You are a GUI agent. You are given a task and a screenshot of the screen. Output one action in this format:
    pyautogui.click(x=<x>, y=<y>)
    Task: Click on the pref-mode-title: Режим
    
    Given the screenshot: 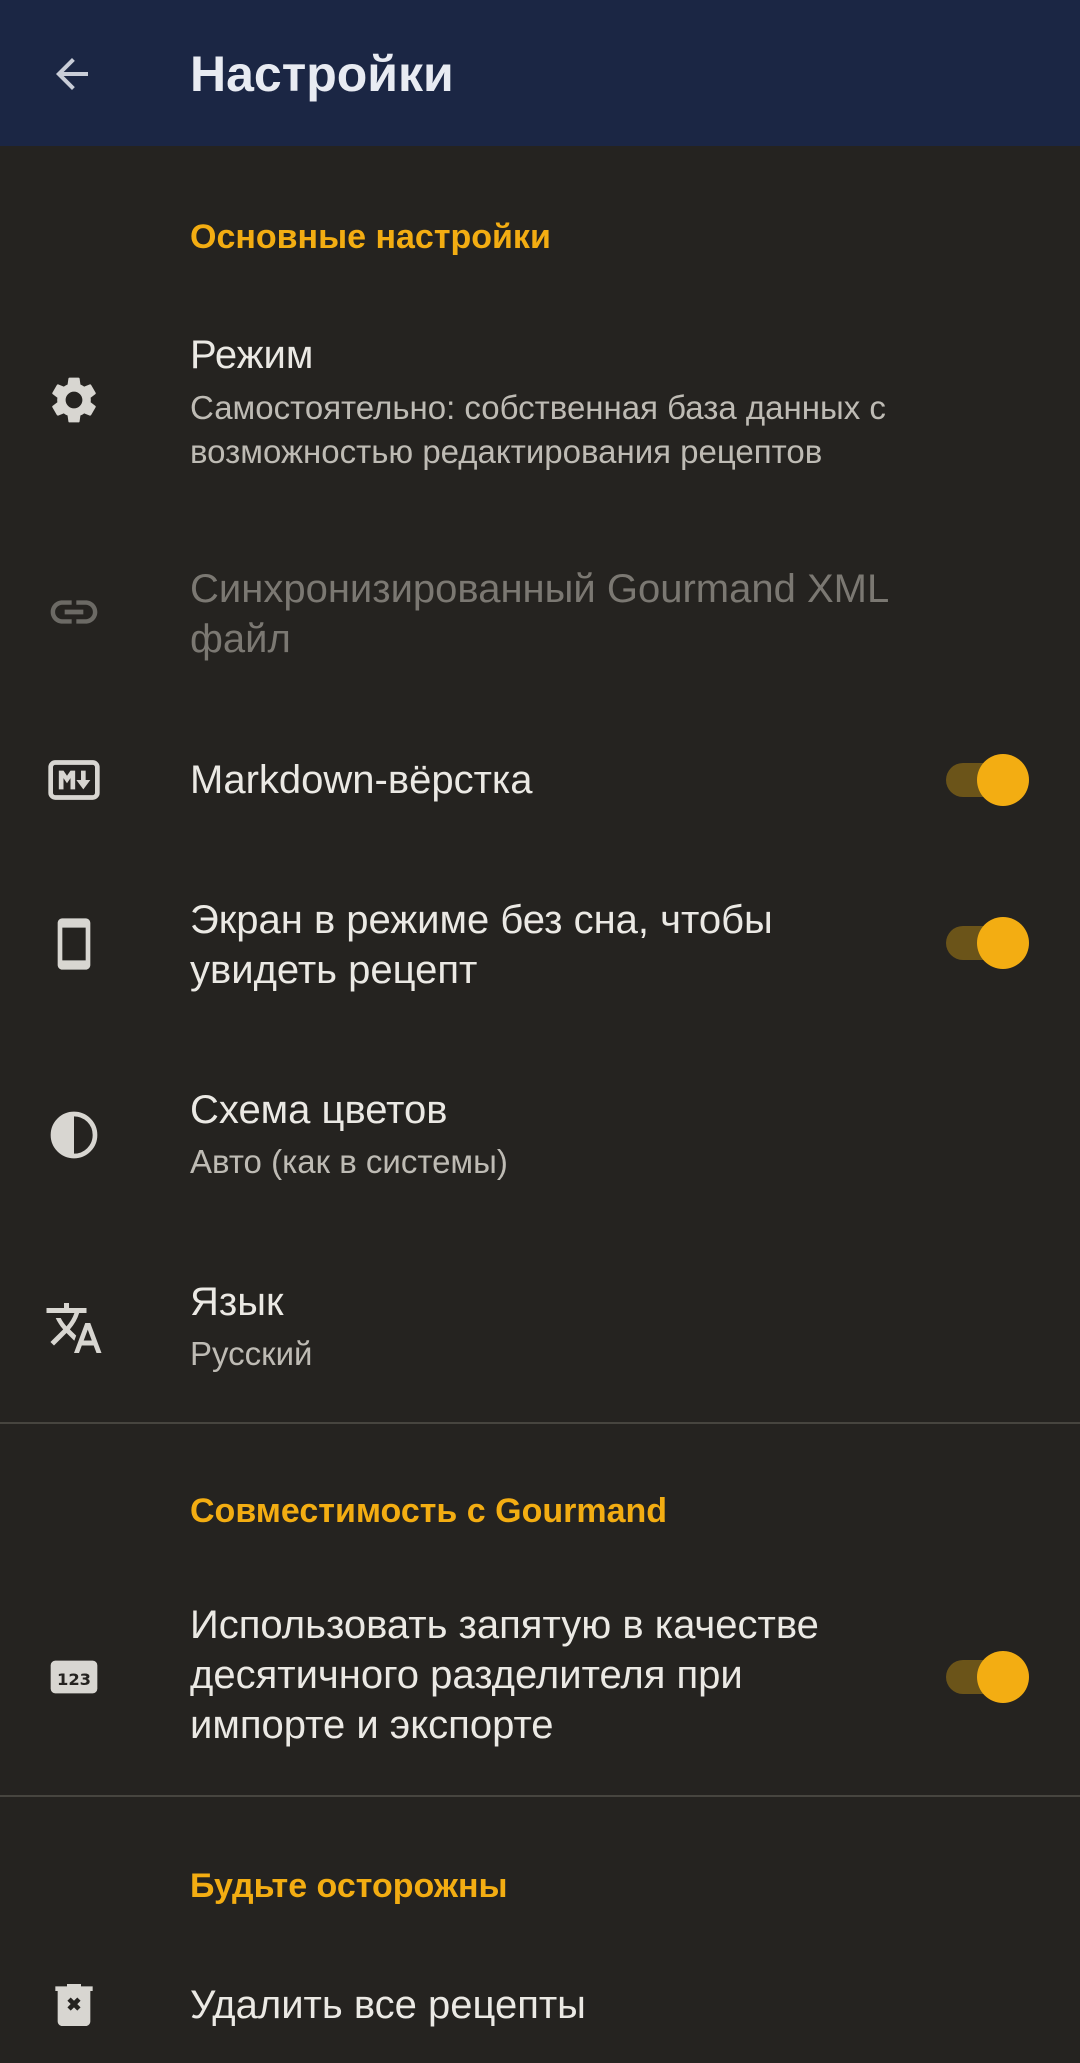 What is the action you would take?
    pyautogui.click(x=252, y=355)
    